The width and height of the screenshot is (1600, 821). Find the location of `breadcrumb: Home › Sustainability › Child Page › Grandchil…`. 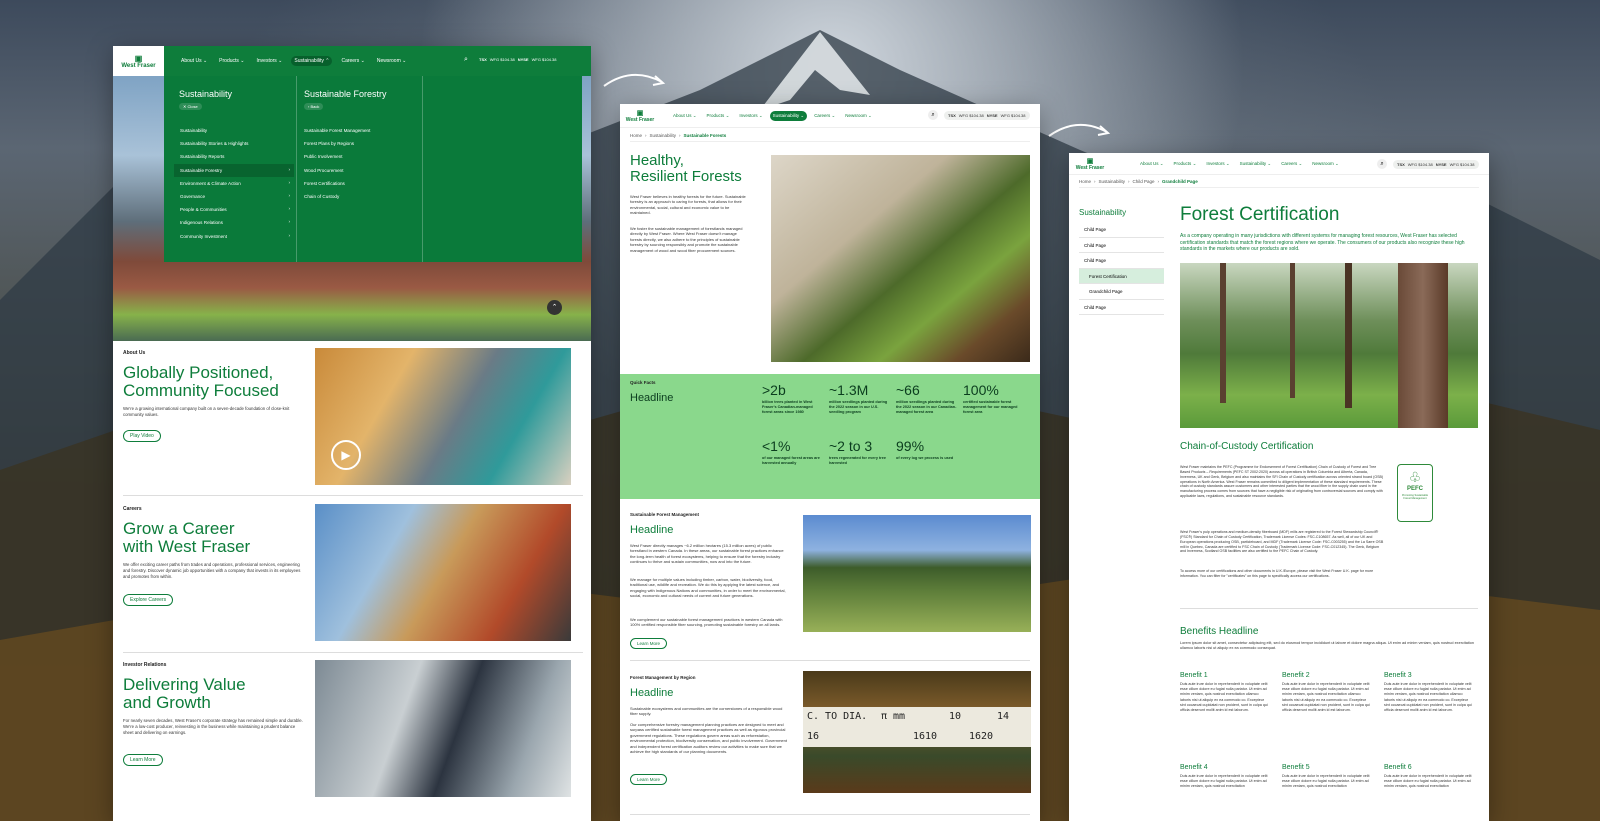

breadcrumb: Home › Sustainability › Child Page › Grandchil… is located at coordinates (1138, 181).